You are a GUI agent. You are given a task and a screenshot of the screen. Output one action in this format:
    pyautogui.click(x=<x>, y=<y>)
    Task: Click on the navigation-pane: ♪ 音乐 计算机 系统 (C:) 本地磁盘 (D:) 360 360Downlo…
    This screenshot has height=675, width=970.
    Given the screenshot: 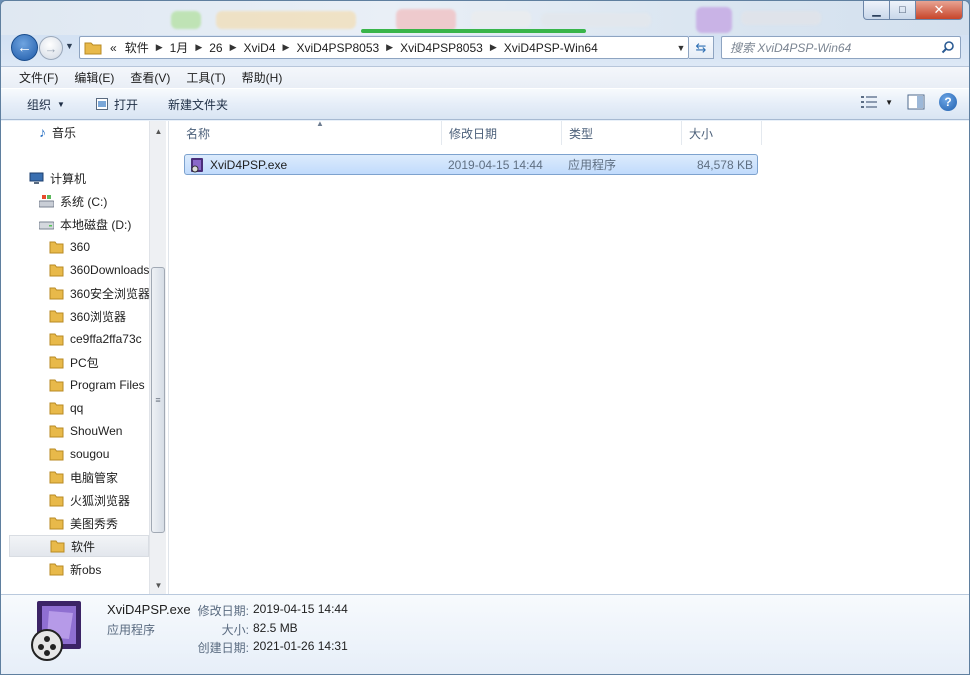 What is the action you would take?
    pyautogui.click(x=79, y=357)
    